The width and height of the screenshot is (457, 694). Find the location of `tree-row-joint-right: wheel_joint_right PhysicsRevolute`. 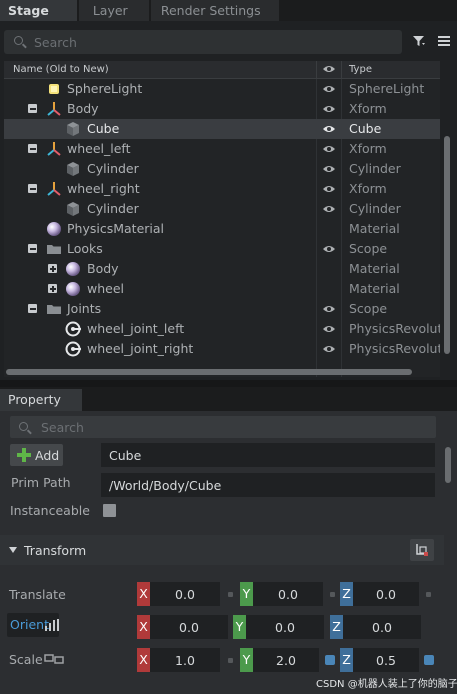

tree-row-joint-right: wheel_joint_right PhysicsRevolute is located at coordinates (222, 349).